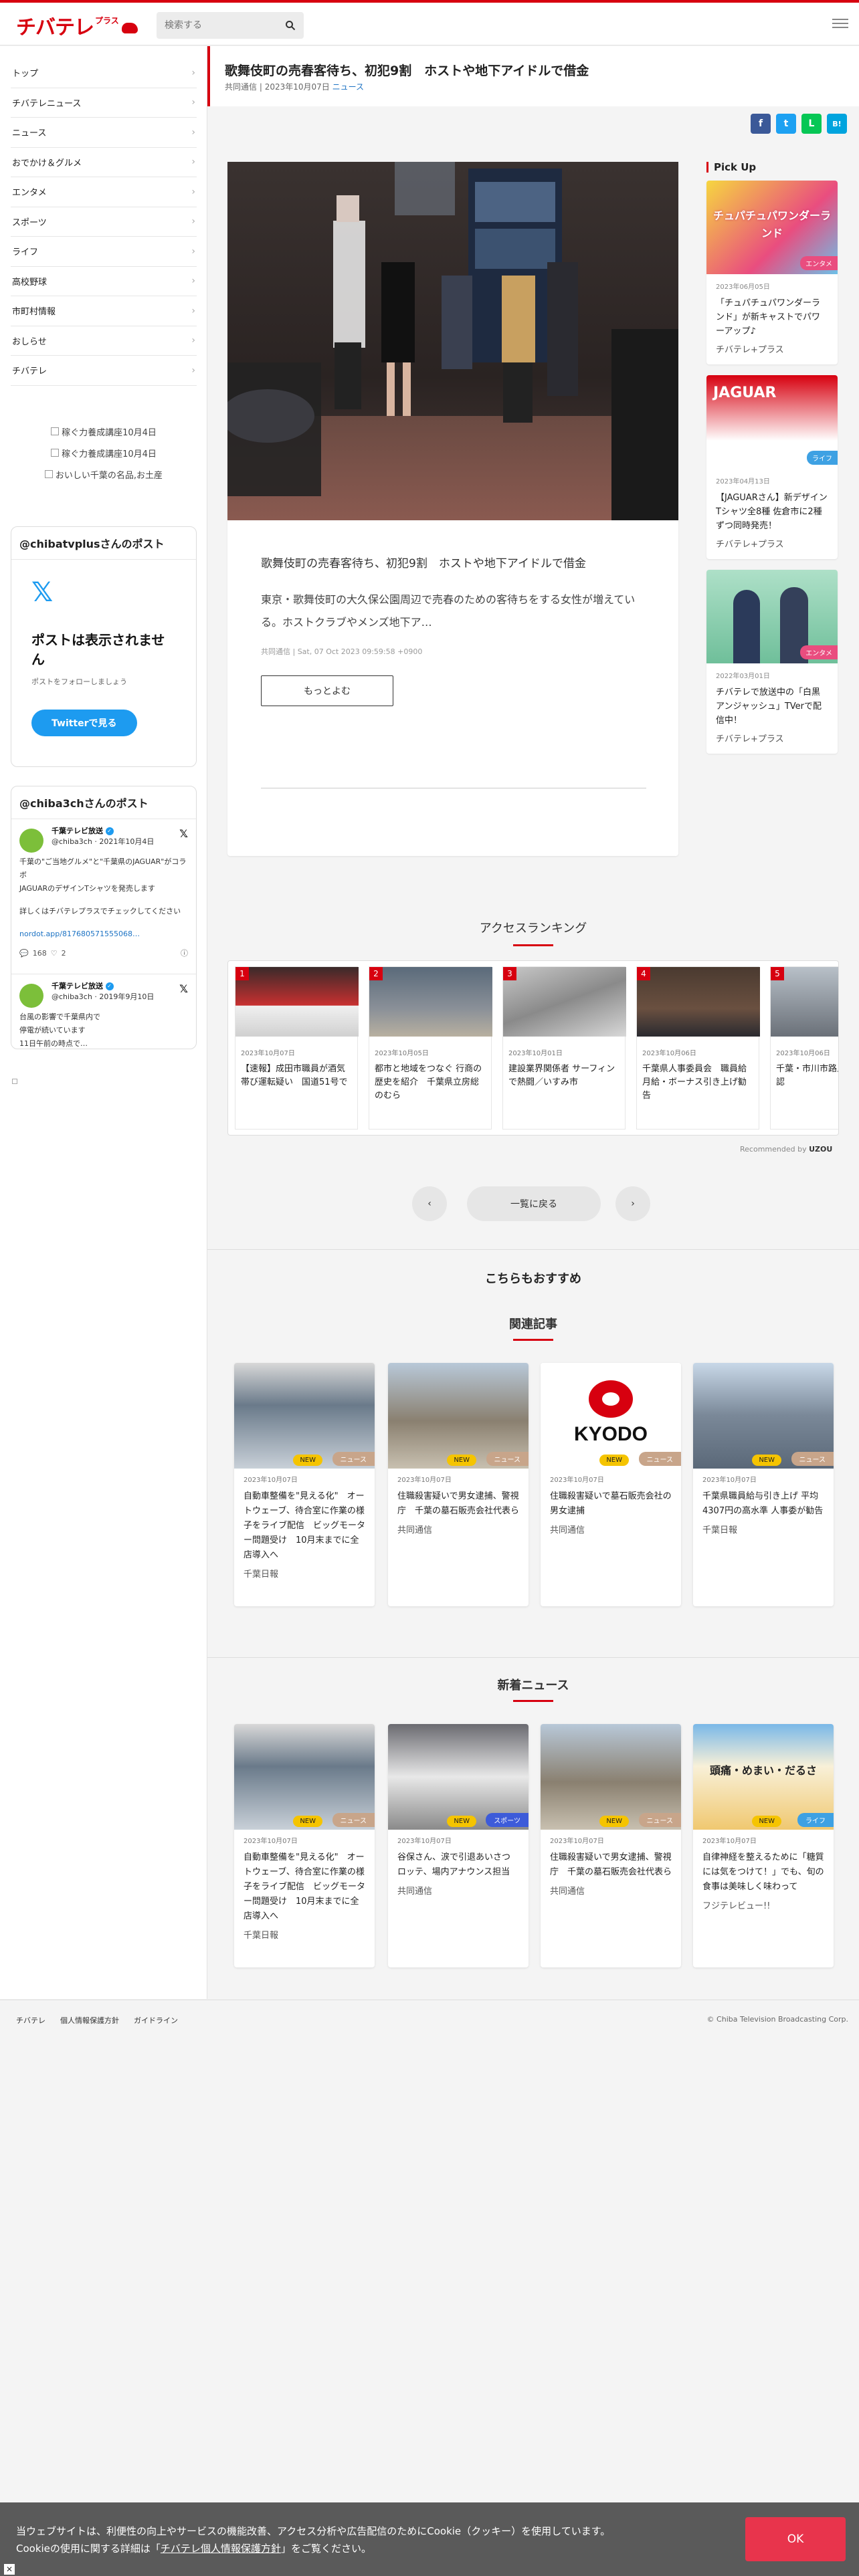  I want to click on hatena-icon: B!, so click(837, 124).